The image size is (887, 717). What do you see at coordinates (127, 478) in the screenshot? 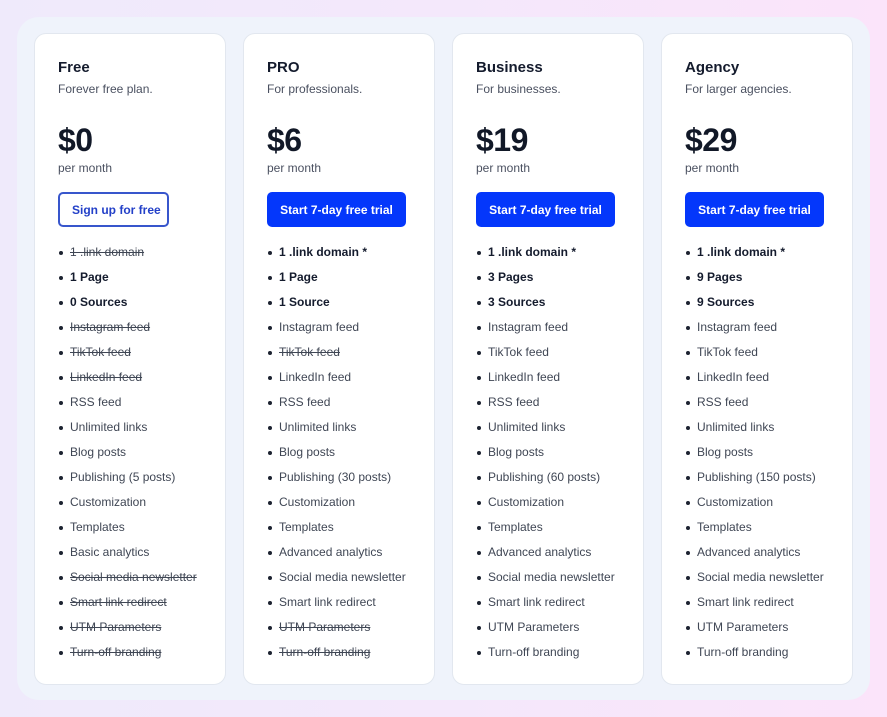
I see `feature-item: Publishing (5 posts)` at bounding box center [127, 478].